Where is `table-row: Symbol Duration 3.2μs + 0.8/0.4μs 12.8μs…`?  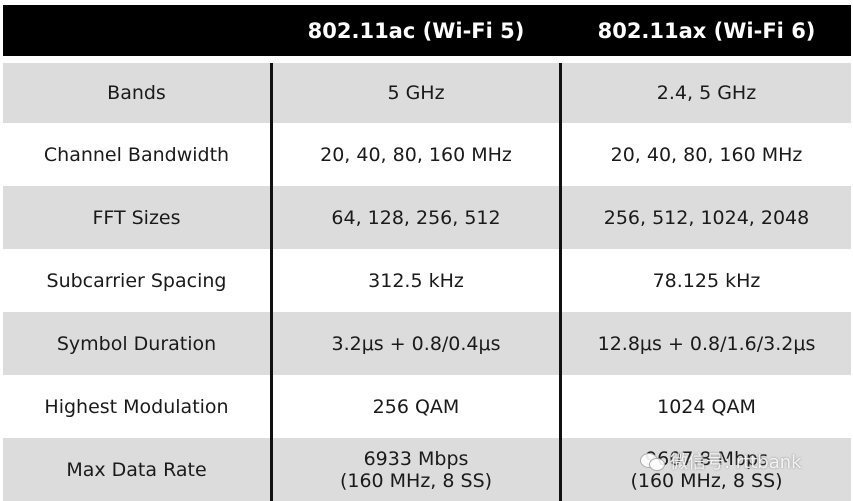
table-row: Symbol Duration 3.2μs + 0.8/0.4μs 12.8μs… is located at coordinates (427, 343).